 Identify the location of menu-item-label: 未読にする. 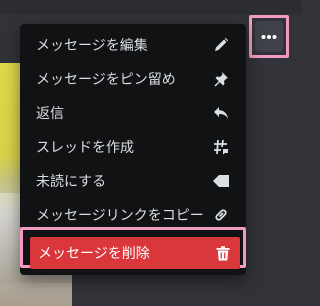
(71, 182).